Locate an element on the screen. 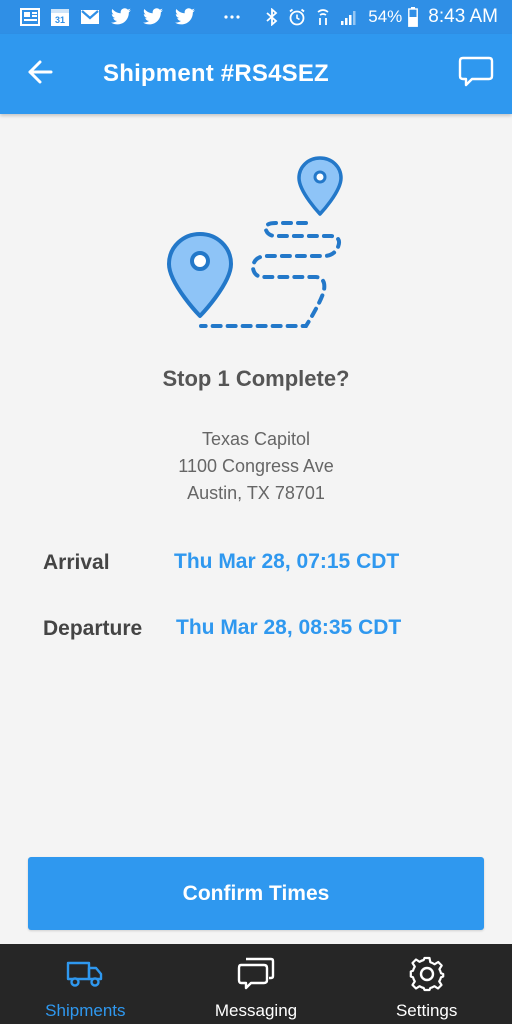 Image resolution: width=512 pixels, height=1024 pixels. gmail-icon is located at coordinates (90, 17).